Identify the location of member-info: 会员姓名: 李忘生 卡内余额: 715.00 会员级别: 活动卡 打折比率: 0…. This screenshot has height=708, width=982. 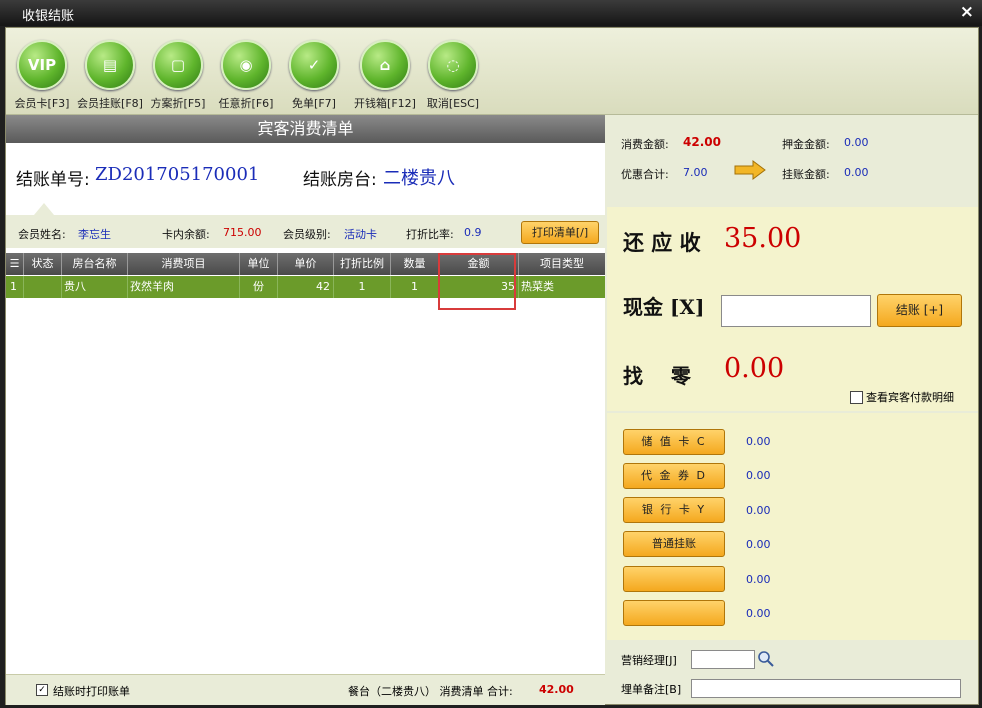
(305, 231).